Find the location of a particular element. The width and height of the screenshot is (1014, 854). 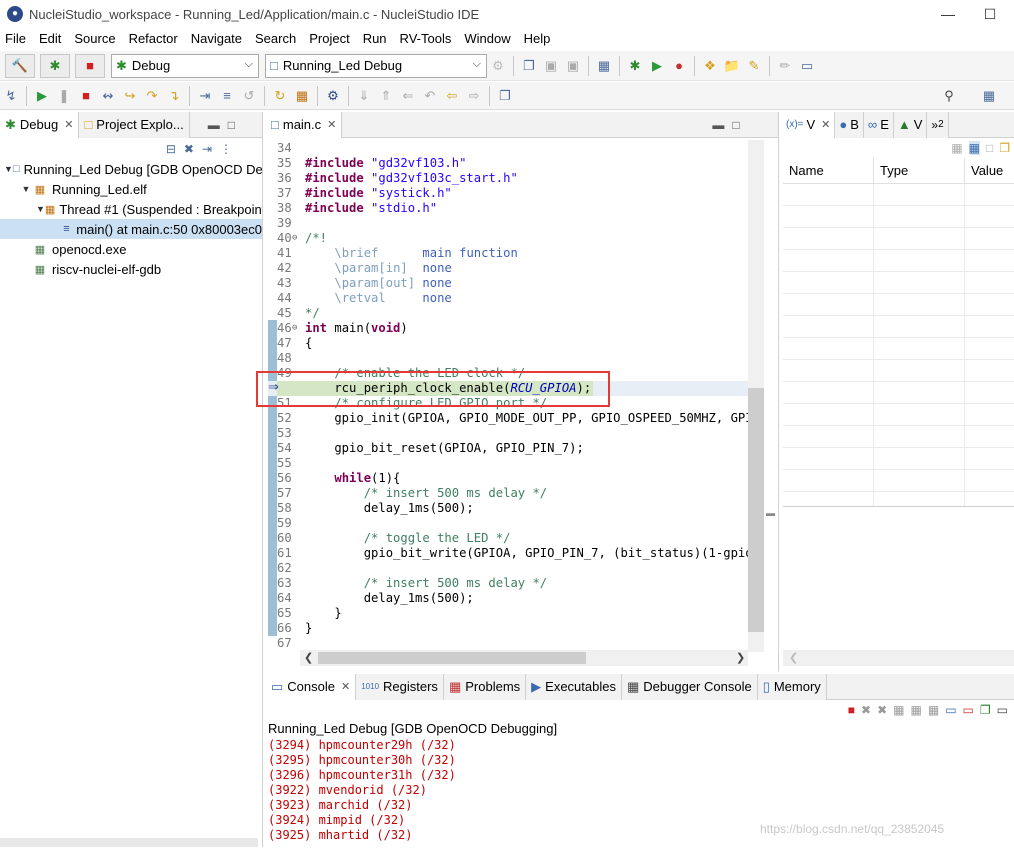

display-console-icon: ▭ is located at coordinates (1002, 710).